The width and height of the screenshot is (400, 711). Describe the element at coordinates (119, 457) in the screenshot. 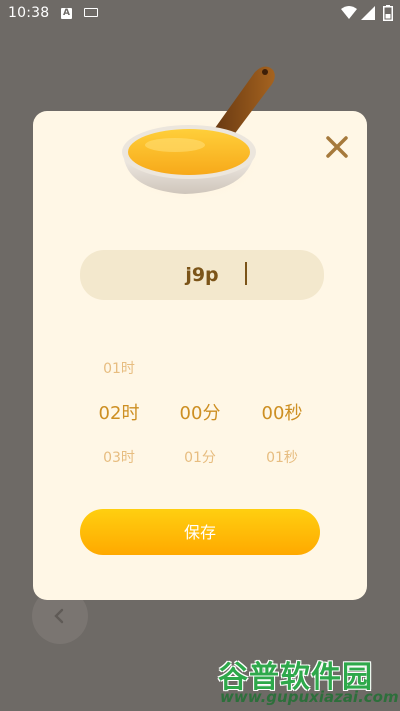

I see `picker-hours-next: 03时` at that location.